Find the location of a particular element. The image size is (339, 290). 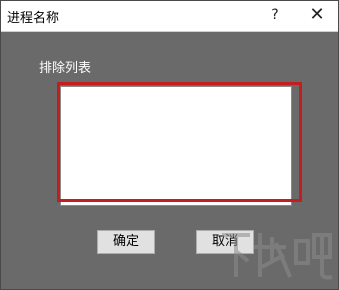

close-button: ✕ is located at coordinates (317, 15).